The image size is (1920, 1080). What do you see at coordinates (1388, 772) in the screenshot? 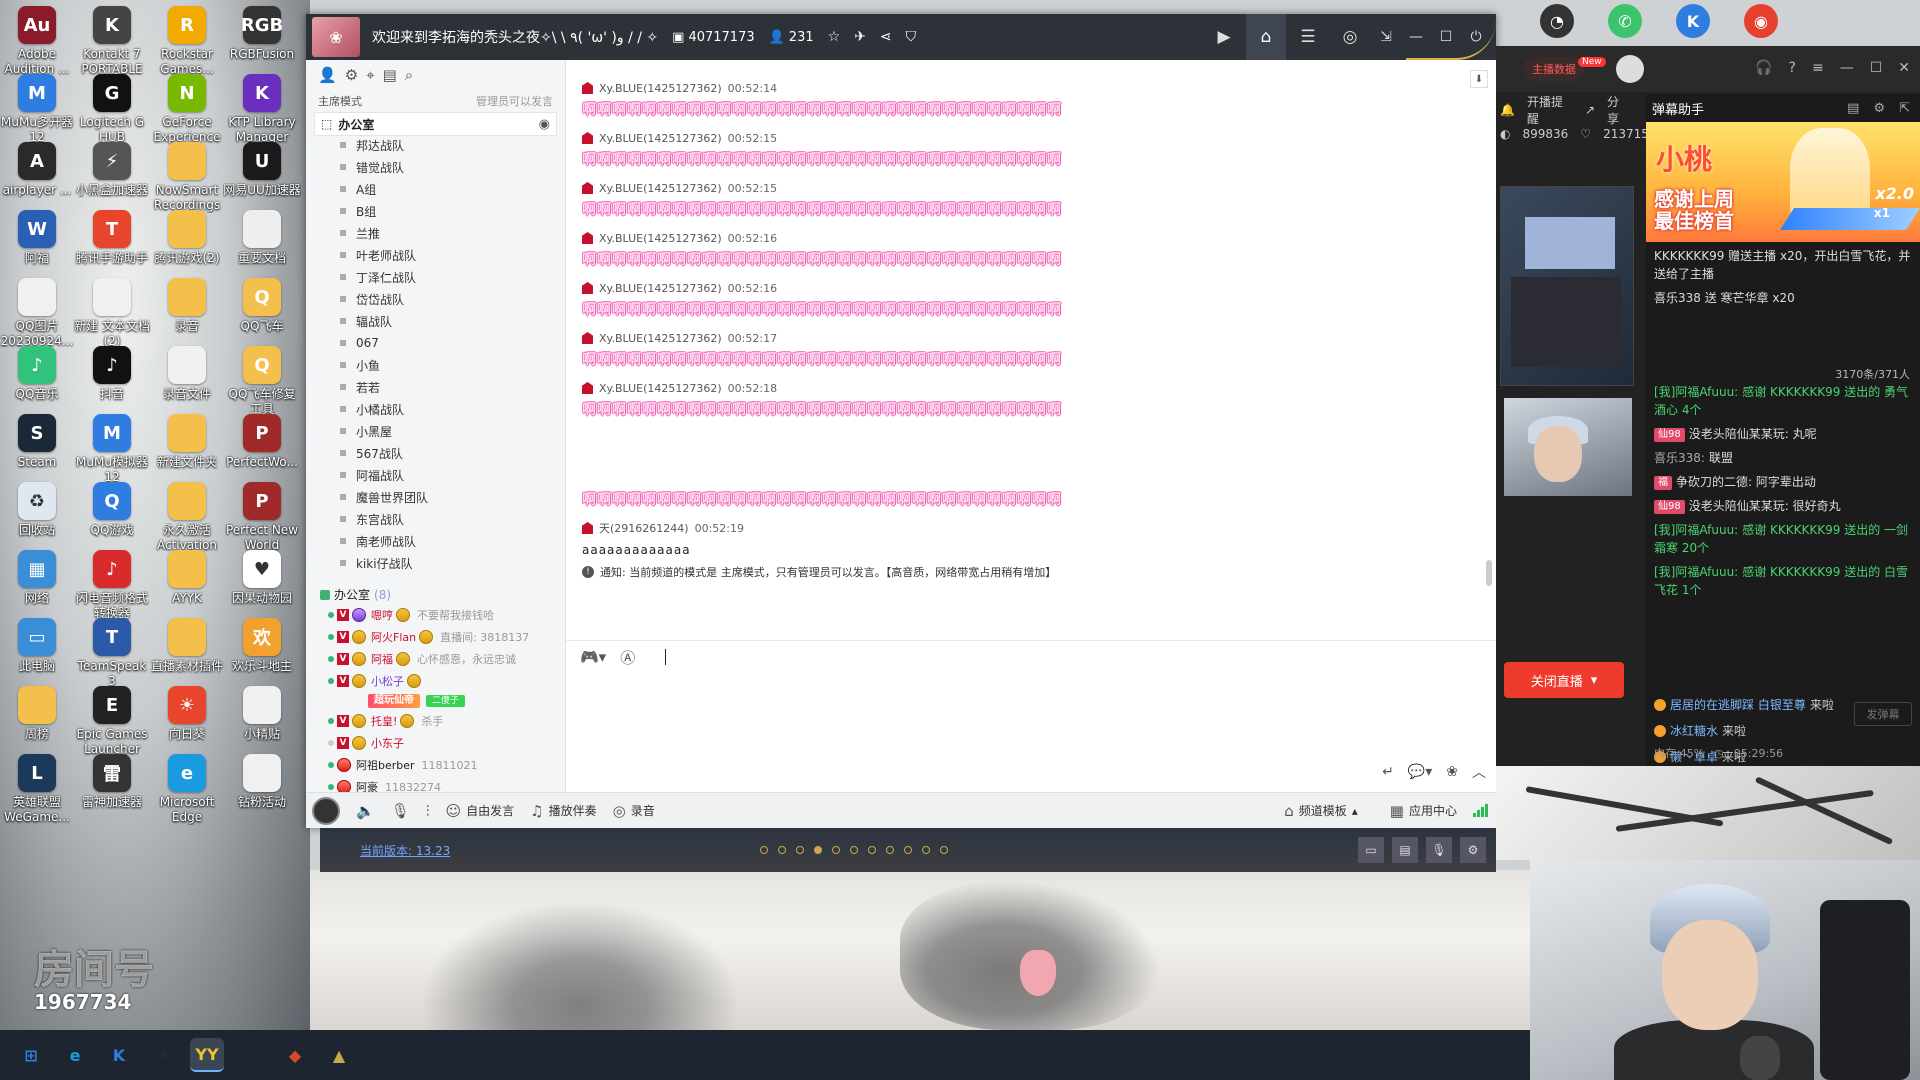
I see `enter-icon: ↵` at bounding box center [1388, 772].